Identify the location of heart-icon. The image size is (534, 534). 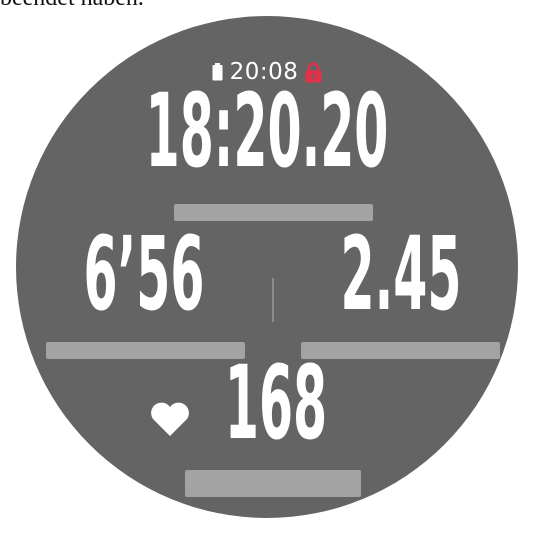
(170, 419).